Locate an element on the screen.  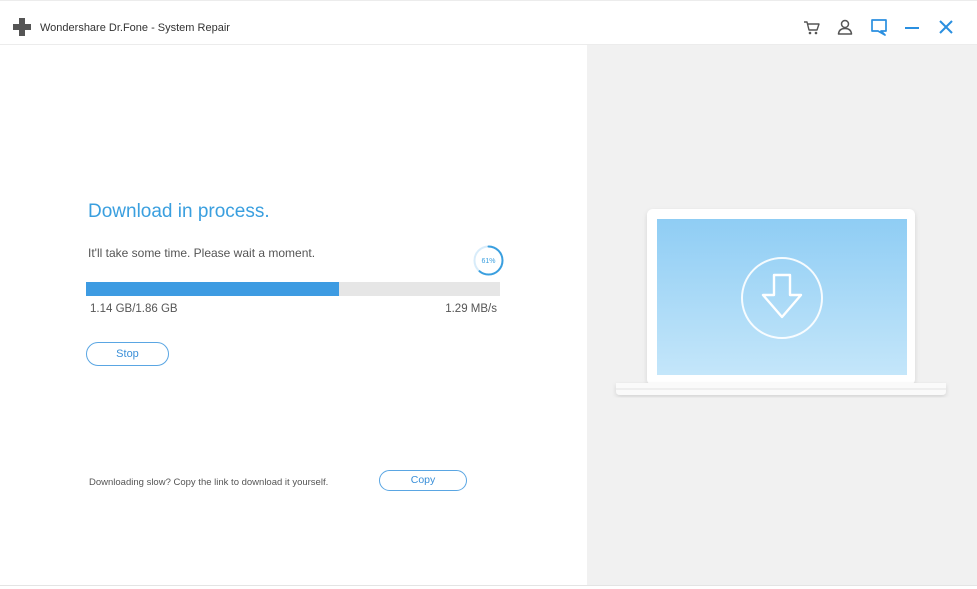
page-title: Download in process. is located at coordinates (179, 211).